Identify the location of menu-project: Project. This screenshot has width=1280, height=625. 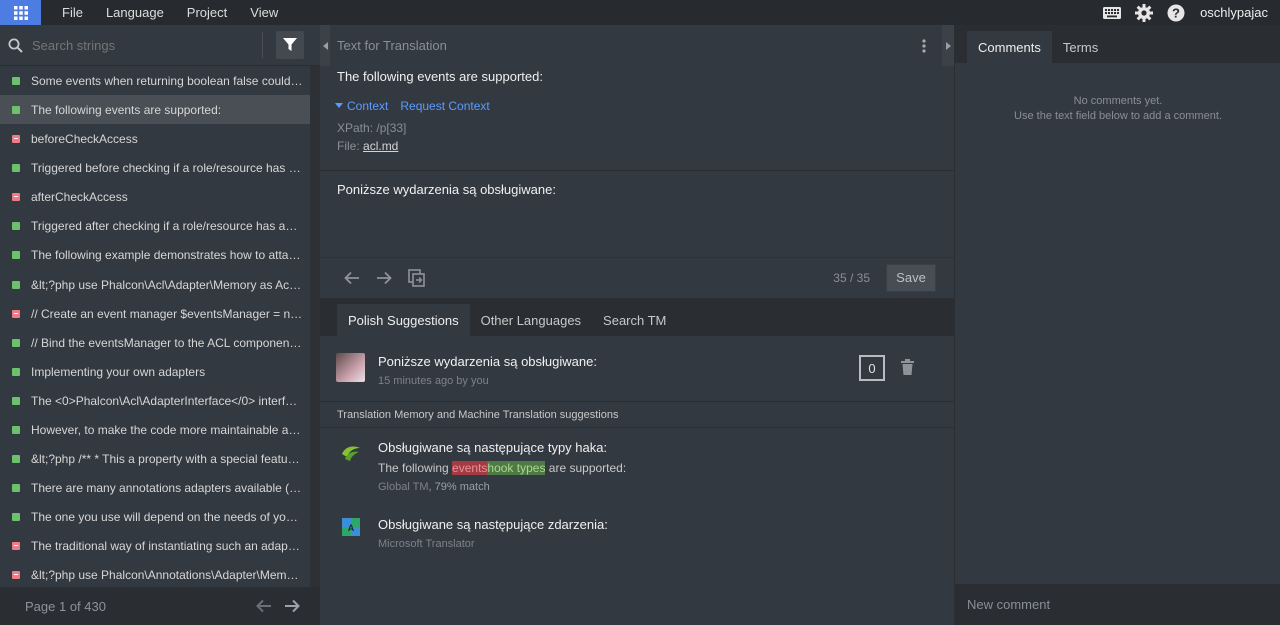
(207, 12).